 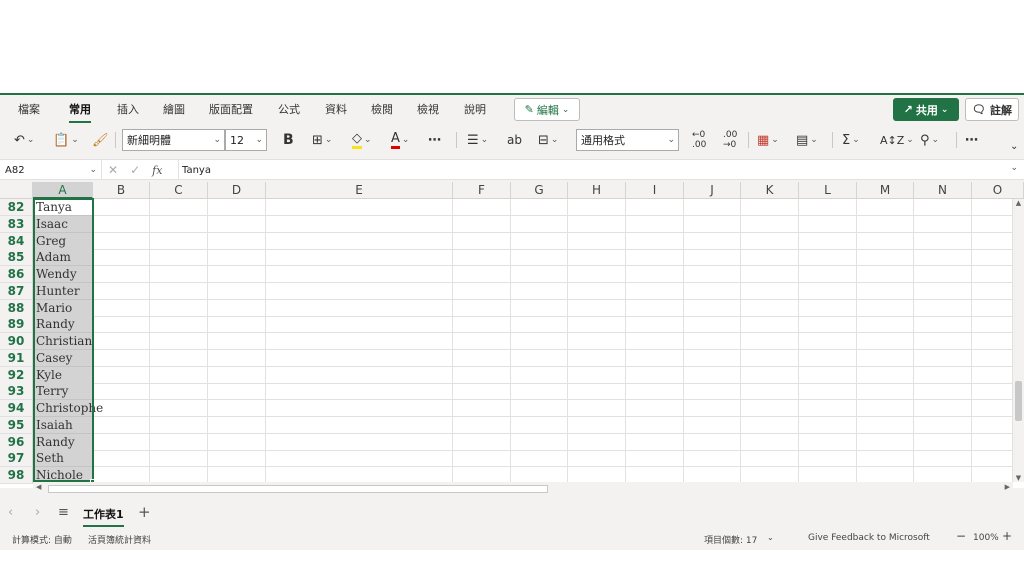 I want to click on tab-file: 檔案, so click(x=29, y=110).